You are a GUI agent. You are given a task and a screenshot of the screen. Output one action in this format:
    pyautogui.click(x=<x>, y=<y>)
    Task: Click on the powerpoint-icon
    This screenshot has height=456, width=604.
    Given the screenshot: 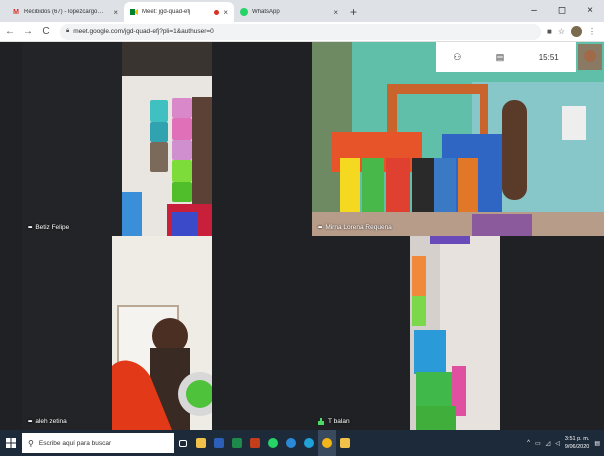 What is the action you would take?
    pyautogui.click(x=255, y=443)
    